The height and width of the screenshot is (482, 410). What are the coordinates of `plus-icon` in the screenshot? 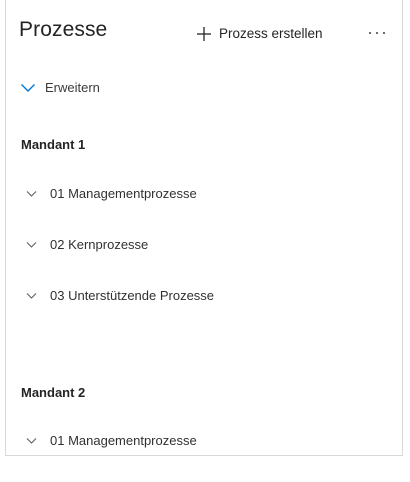 It's located at (204, 34).